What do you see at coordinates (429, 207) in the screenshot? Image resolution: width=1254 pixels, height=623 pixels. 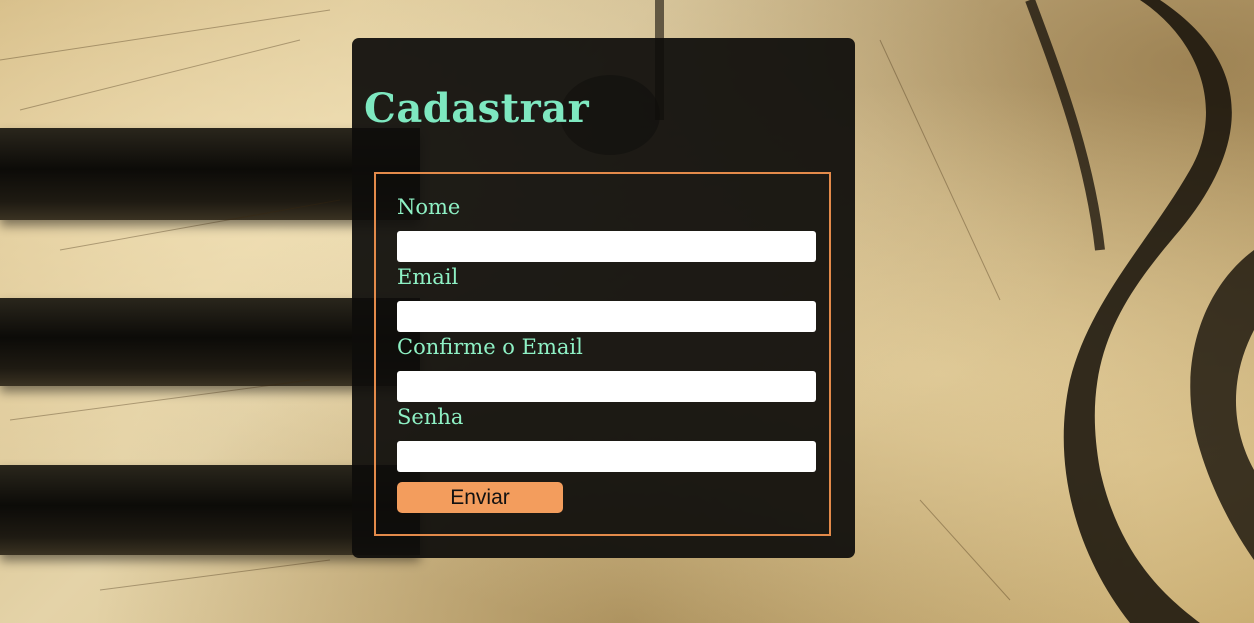 I see `name-label: Nome` at bounding box center [429, 207].